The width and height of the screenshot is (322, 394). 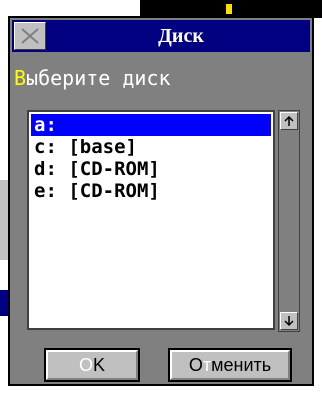 What do you see at coordinates (289, 221) in the screenshot?
I see `list-scrollbar` at bounding box center [289, 221].